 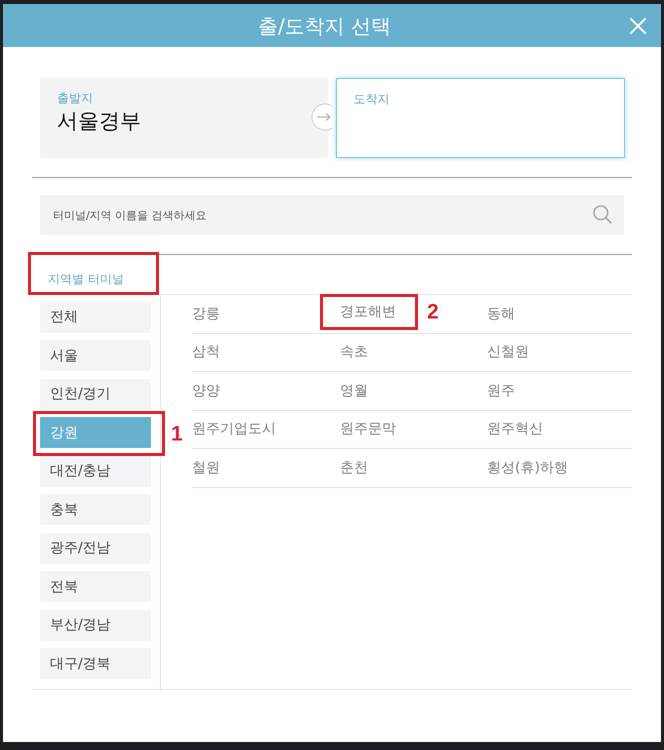 What do you see at coordinates (95, 471) in the screenshot?
I see `region-item: 대전/충남` at bounding box center [95, 471].